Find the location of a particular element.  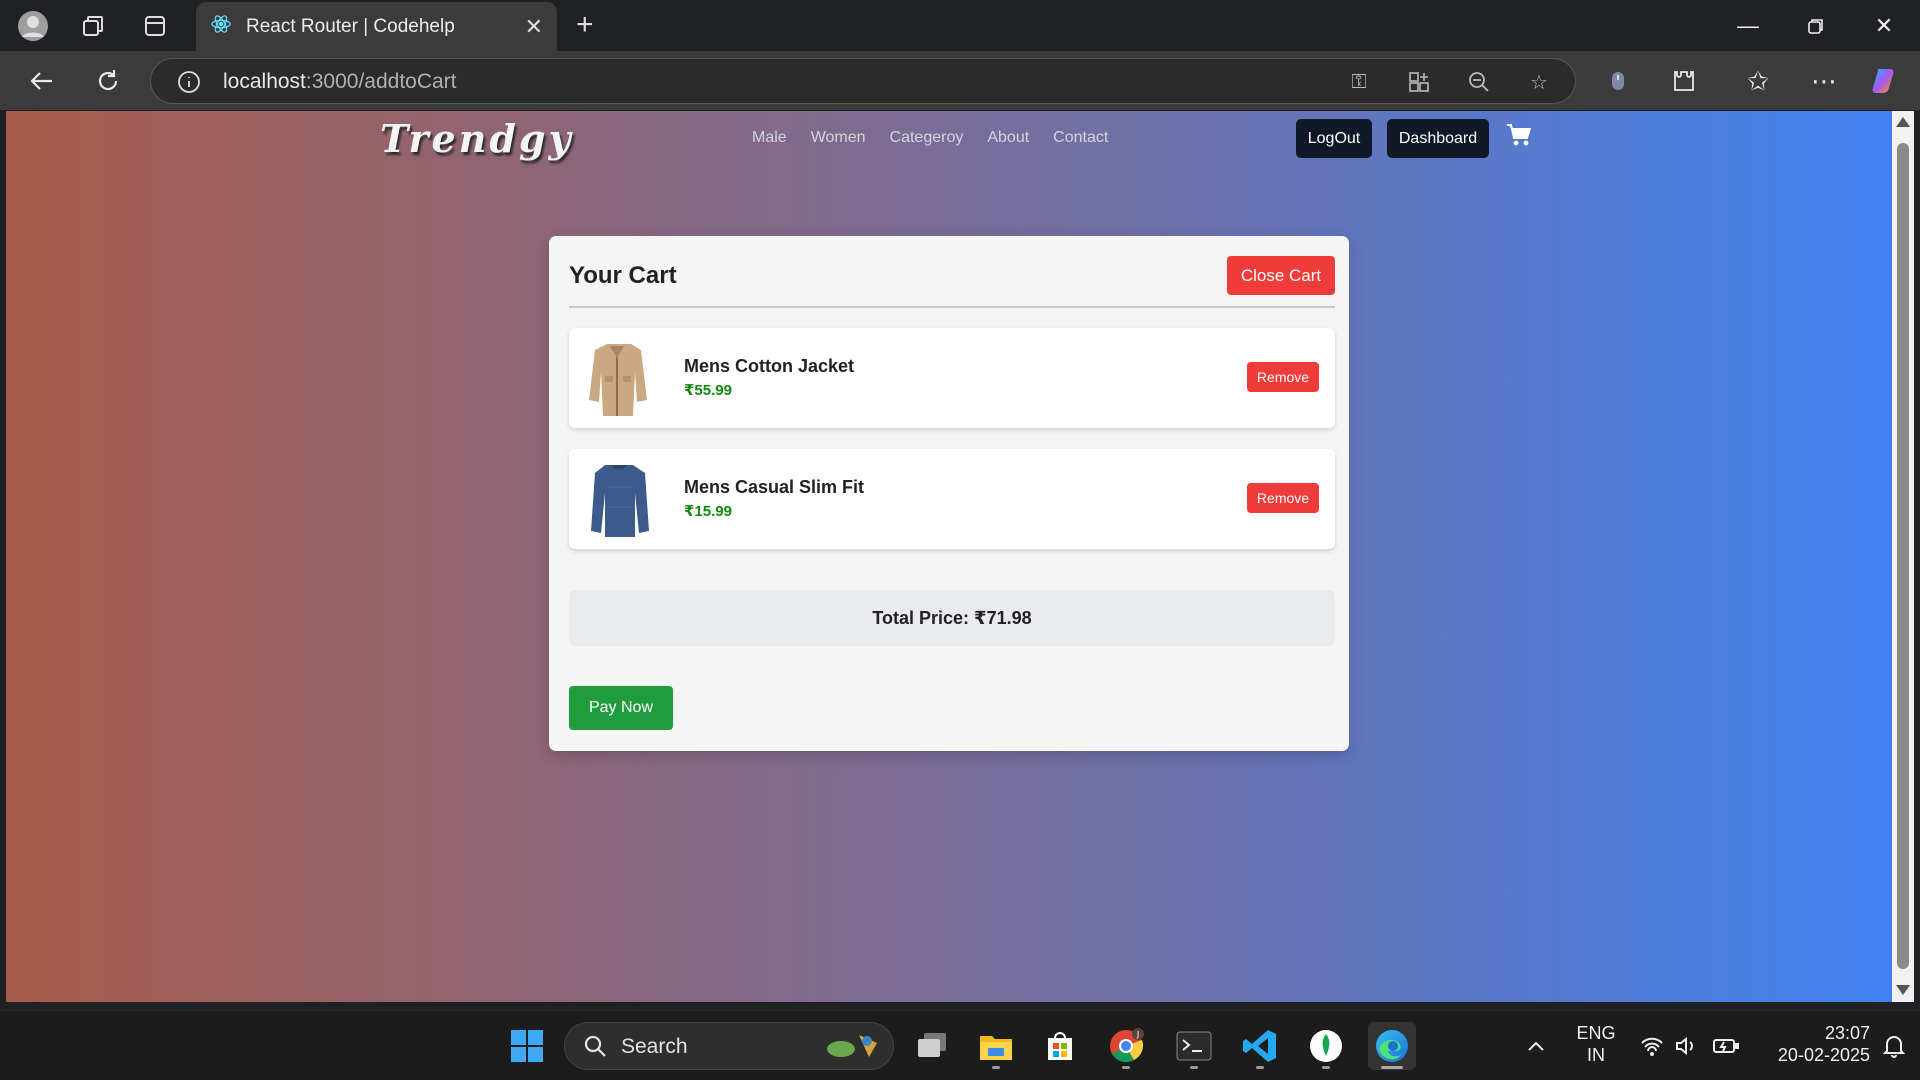

file-explorer-icon is located at coordinates (996, 1046).